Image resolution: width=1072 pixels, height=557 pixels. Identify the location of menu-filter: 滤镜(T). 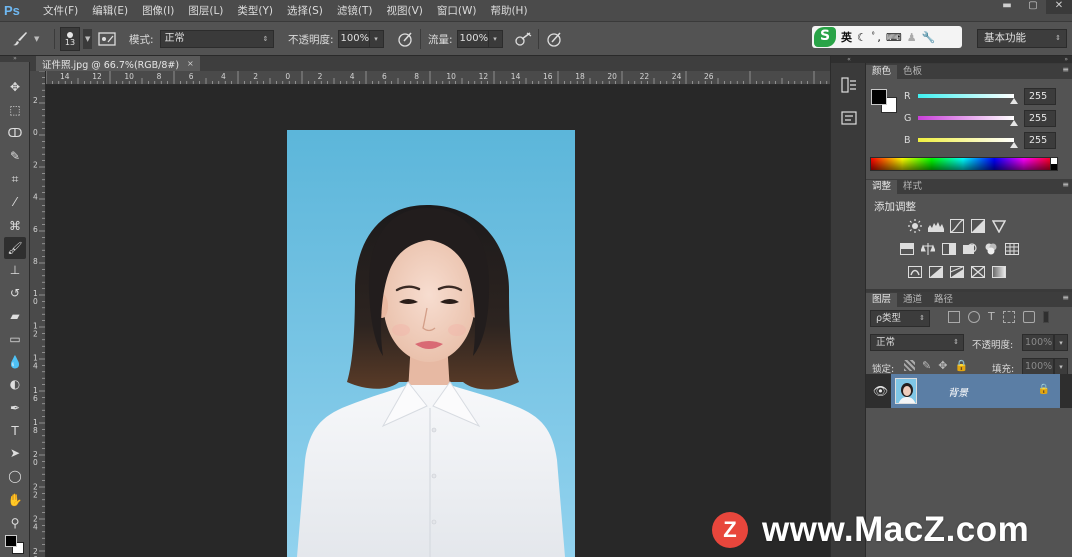
(355, 11).